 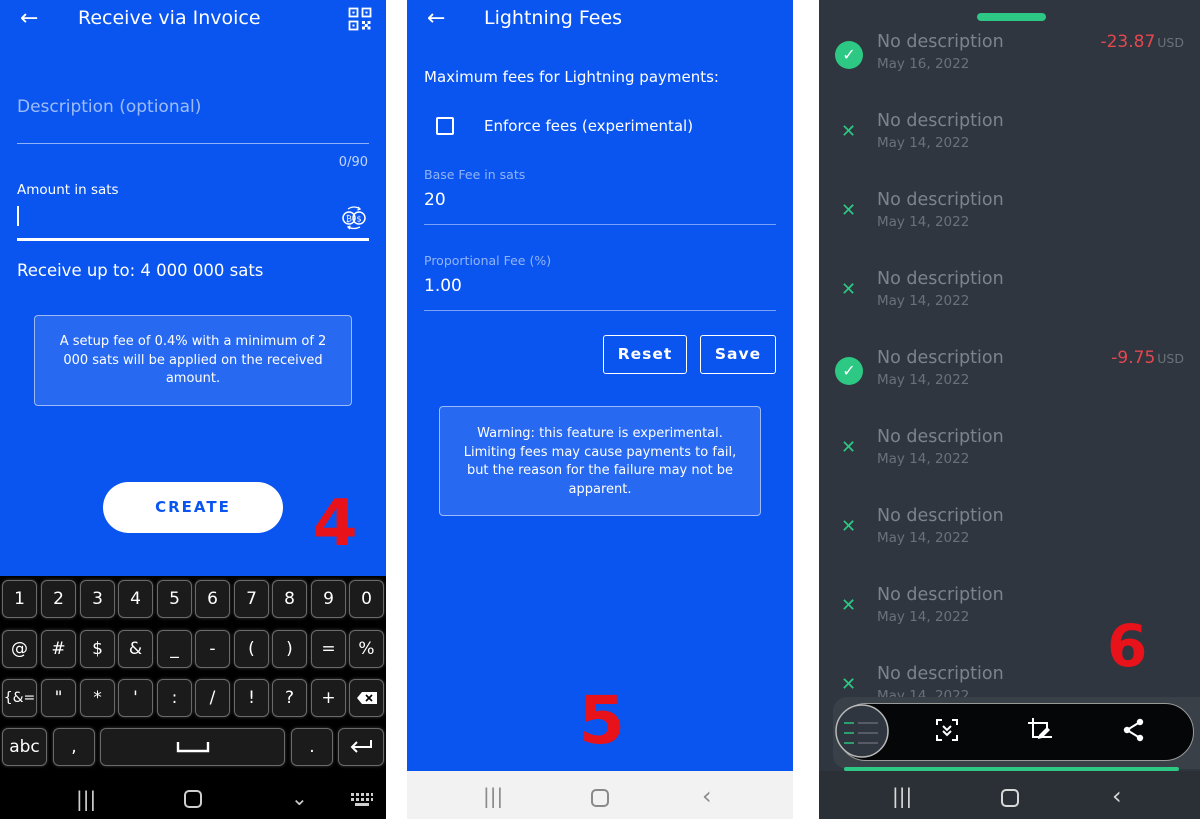 What do you see at coordinates (174, 698) in the screenshot?
I see `key: :` at bounding box center [174, 698].